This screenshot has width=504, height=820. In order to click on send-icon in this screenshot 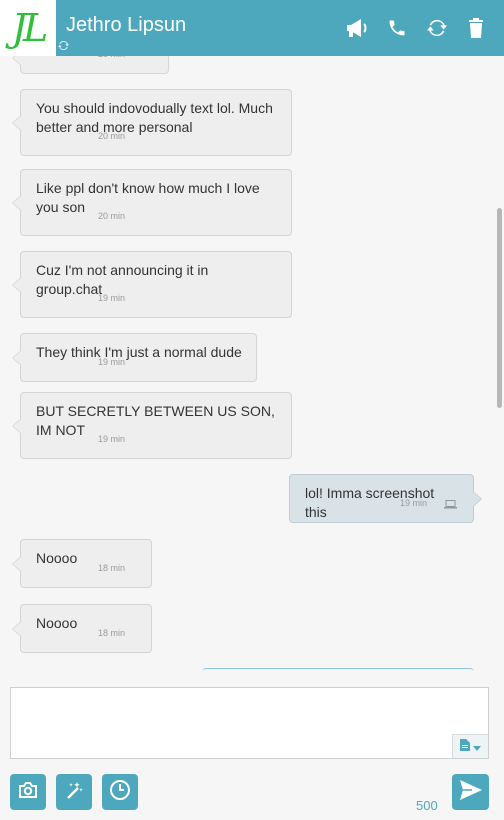, I will do `click(470, 792)`.